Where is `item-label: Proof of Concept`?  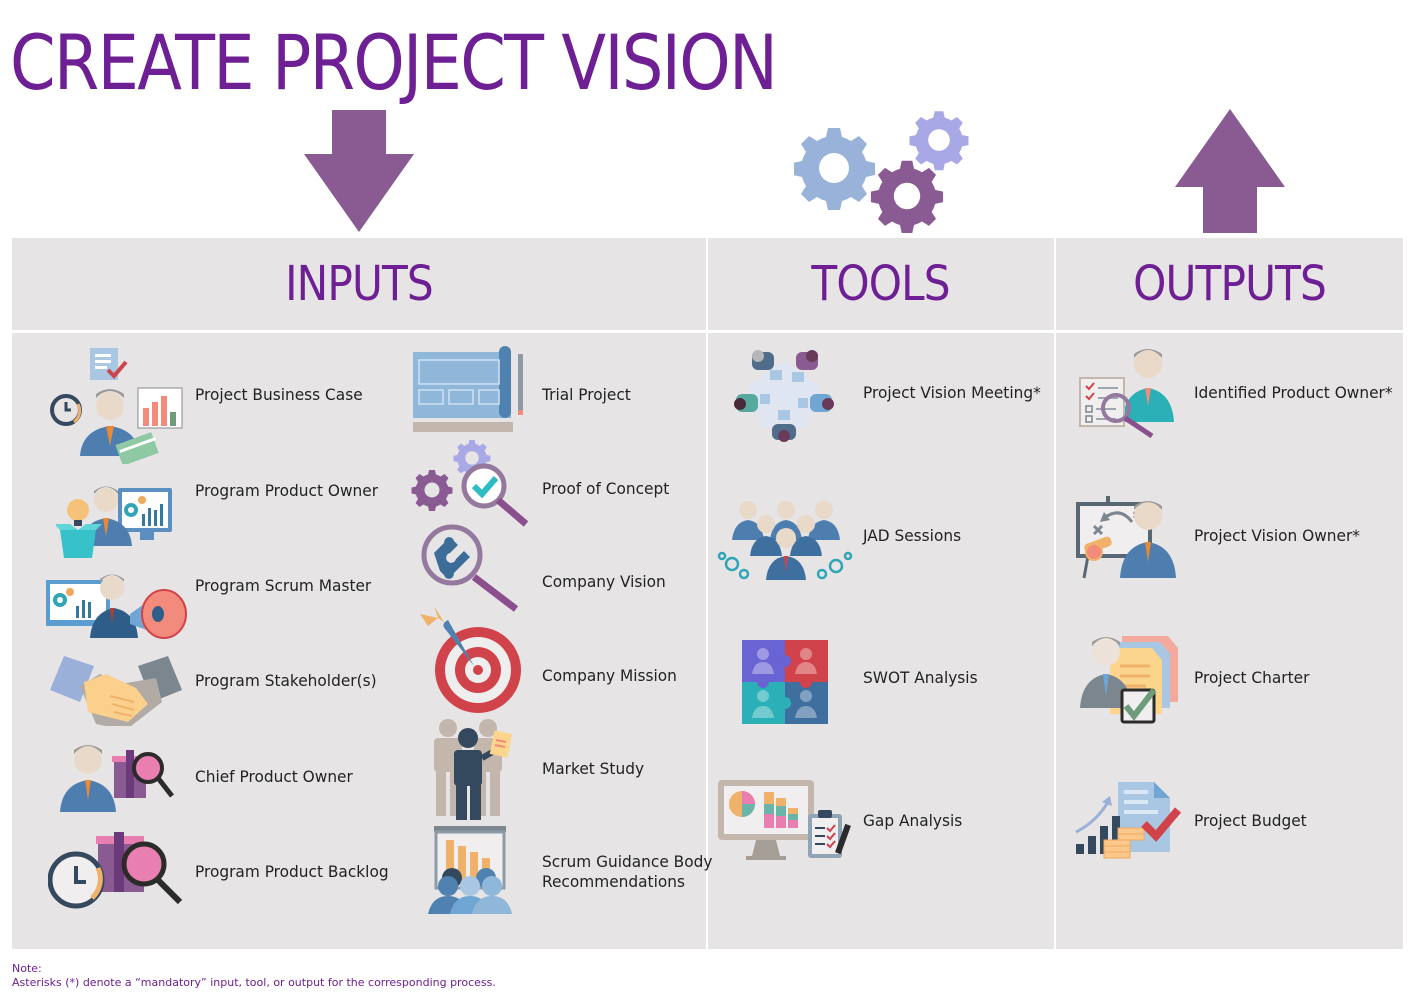
item-label: Proof of Concept is located at coordinates (606, 488).